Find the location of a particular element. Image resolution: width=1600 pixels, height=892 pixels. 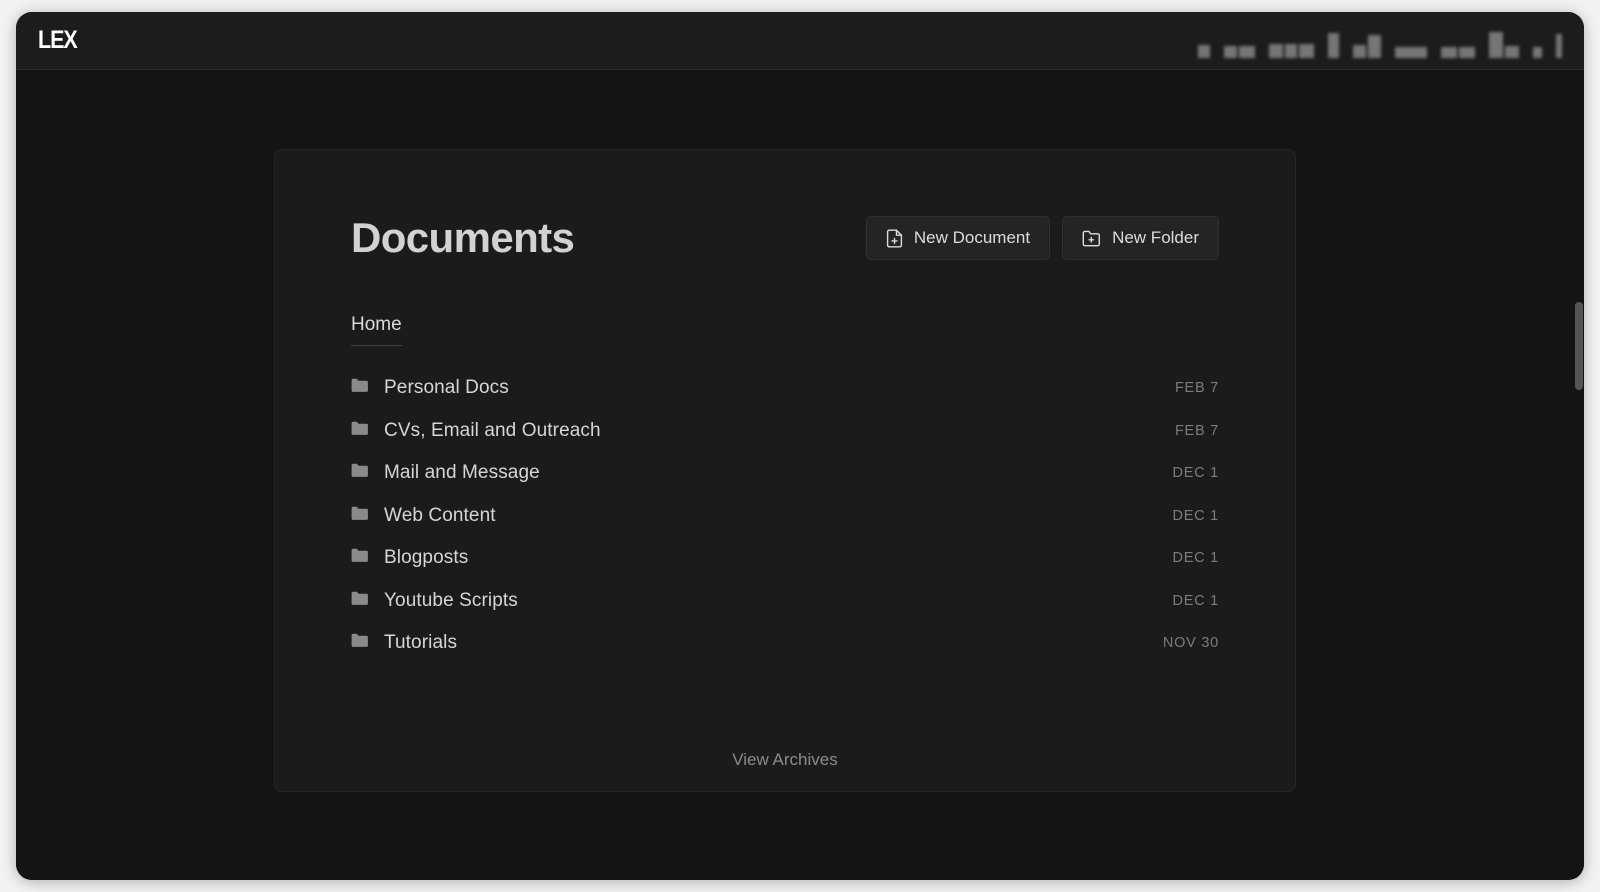

folder-row-left: Tutorials is located at coordinates (404, 643).